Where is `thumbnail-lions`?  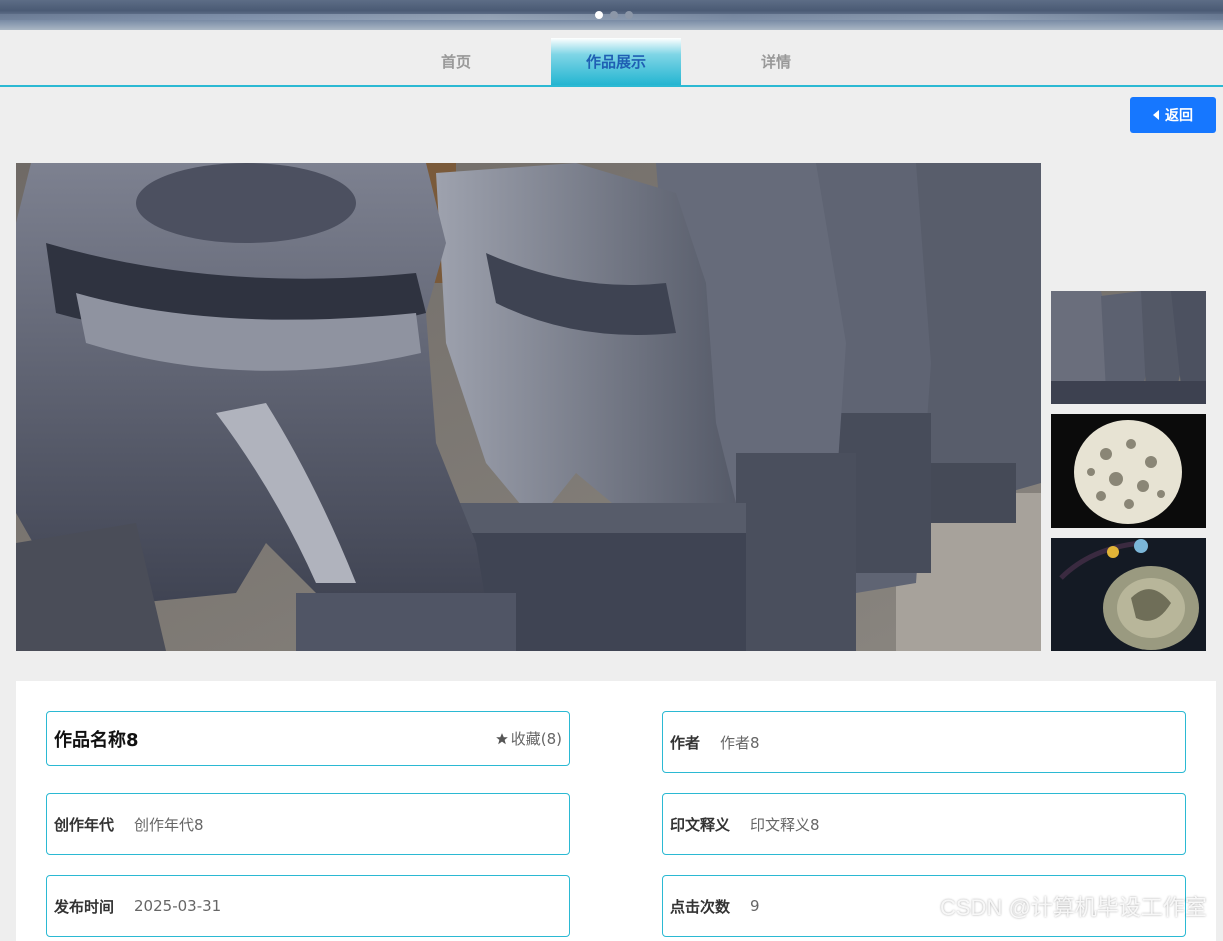 thumbnail-lions is located at coordinates (1128, 347).